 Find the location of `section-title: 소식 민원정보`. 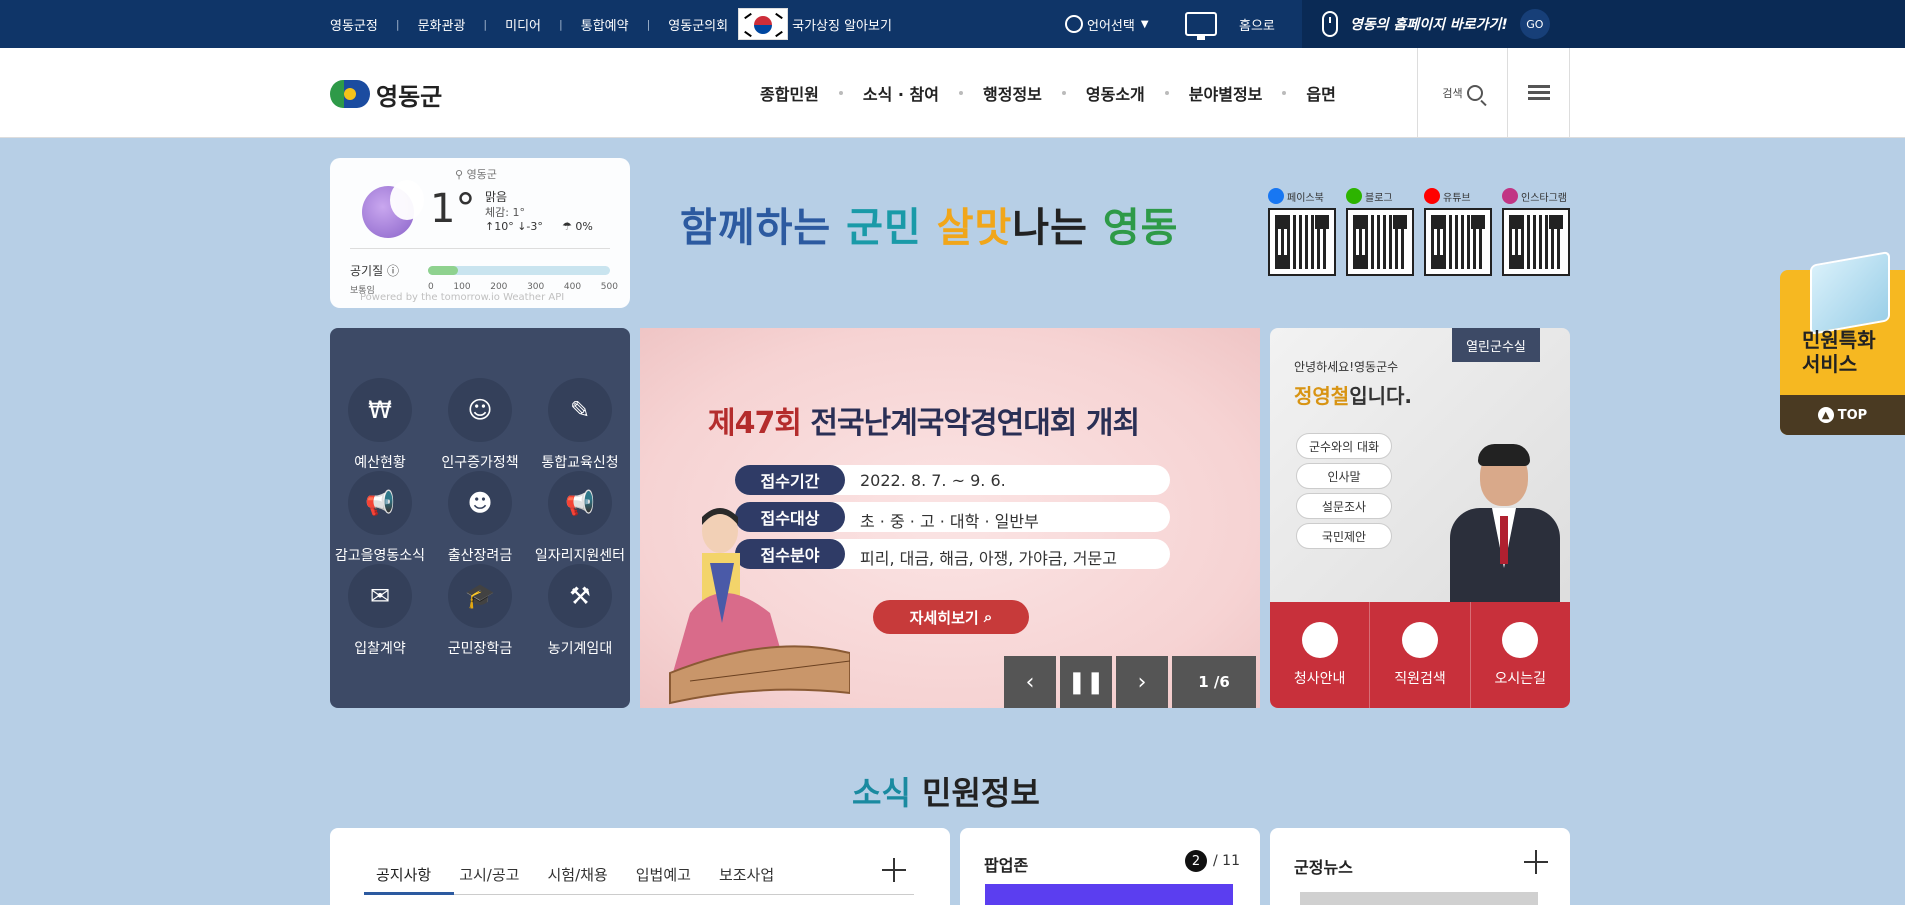

section-title: 소식 민원정보 is located at coordinates (946, 793).